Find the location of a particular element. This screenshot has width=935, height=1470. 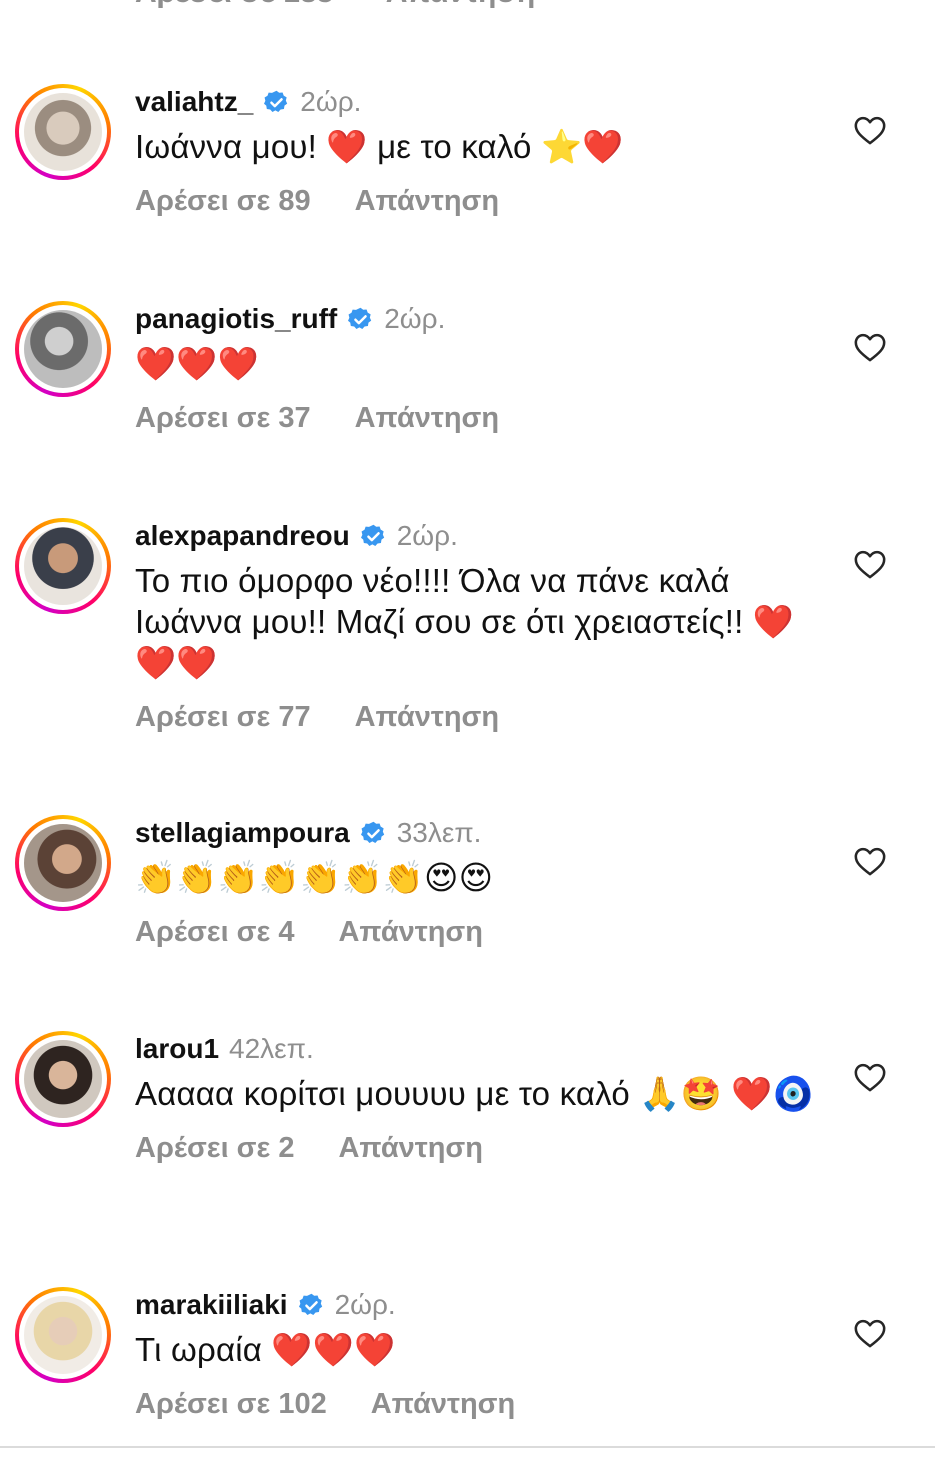

comment-text: 👏👏👏👏👏👏👏😍😍 is located at coordinates (314, 877).